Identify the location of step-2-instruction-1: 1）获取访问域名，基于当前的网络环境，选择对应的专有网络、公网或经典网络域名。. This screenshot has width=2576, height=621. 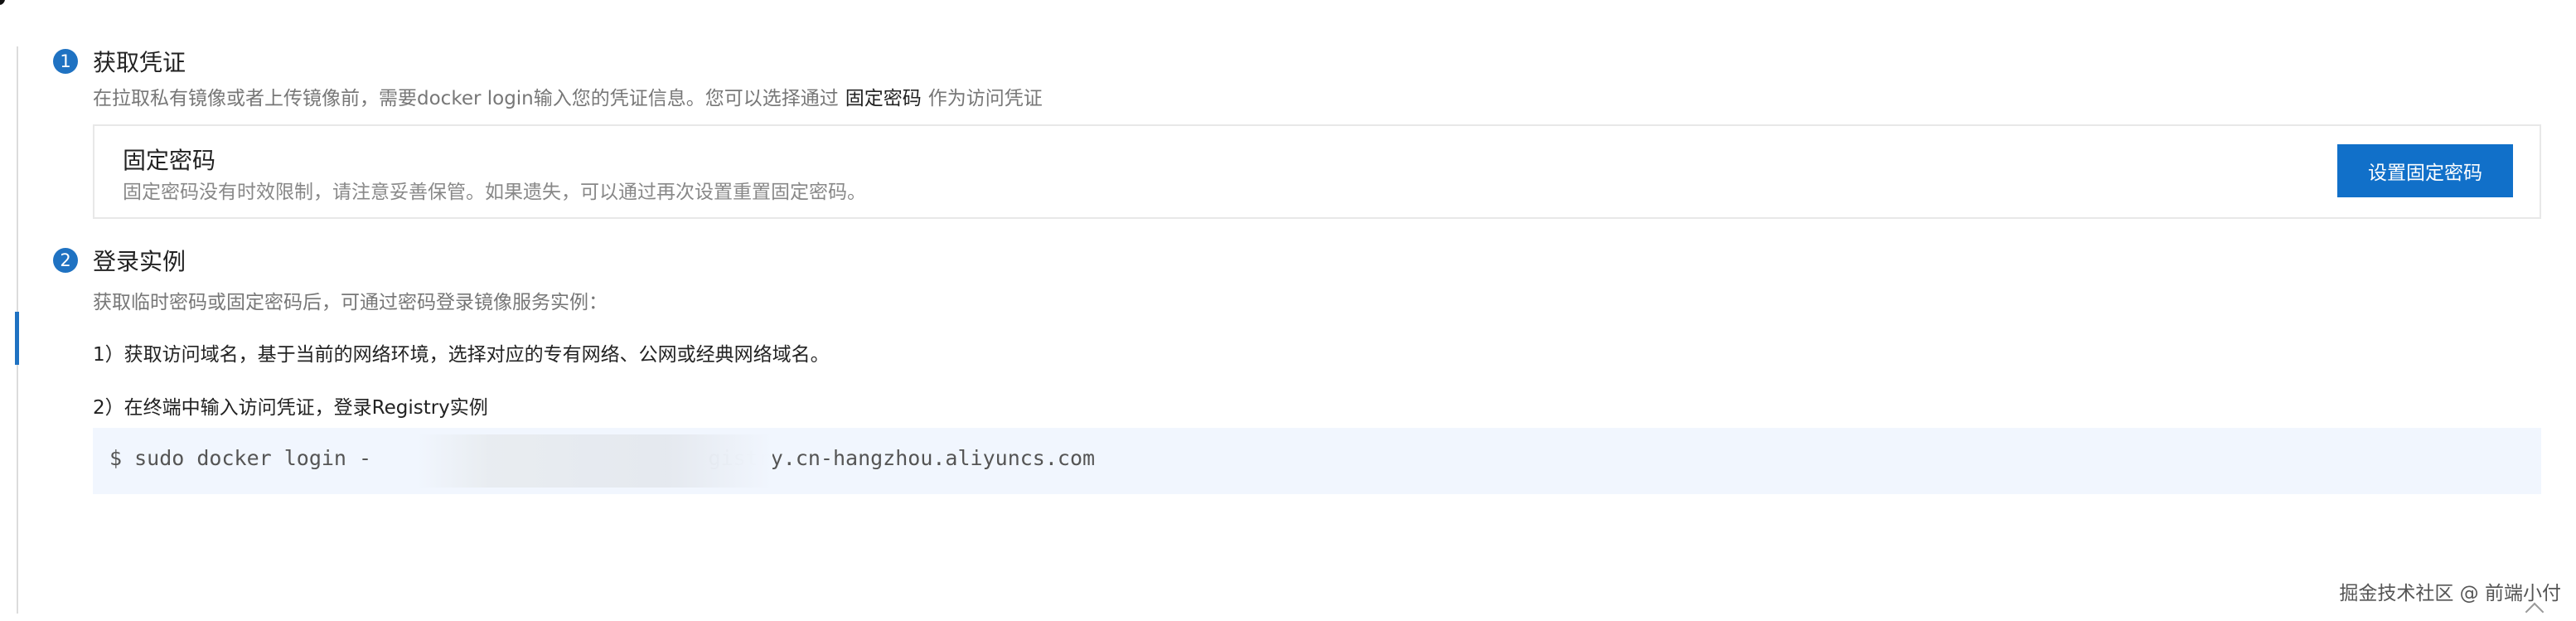
(461, 355).